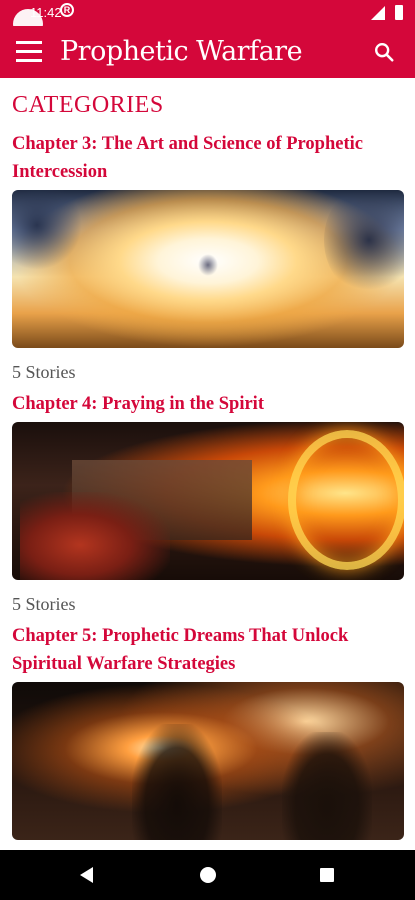 The width and height of the screenshot is (415, 900). Describe the element at coordinates (181, 51) in the screenshot. I see `app-title: Prophetic Warfare` at that location.